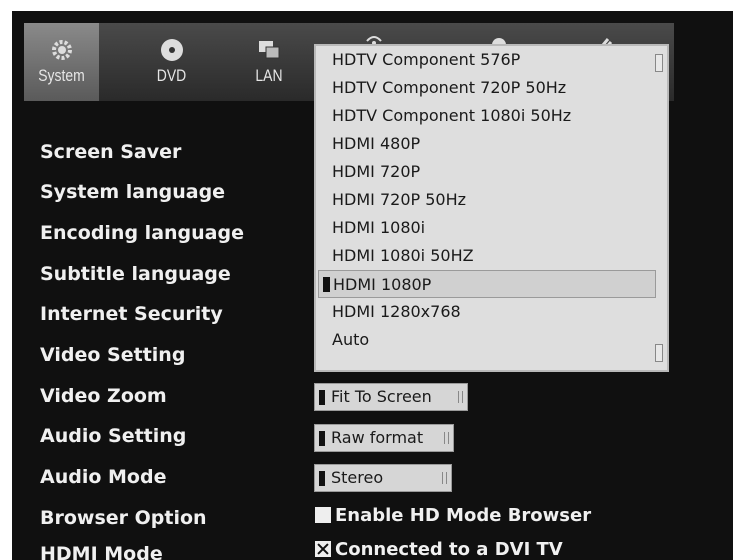 The height and width of the screenshot is (560, 733). Describe the element at coordinates (110, 152) in the screenshot. I see `setting-screen-saver: Screen Saver` at that location.